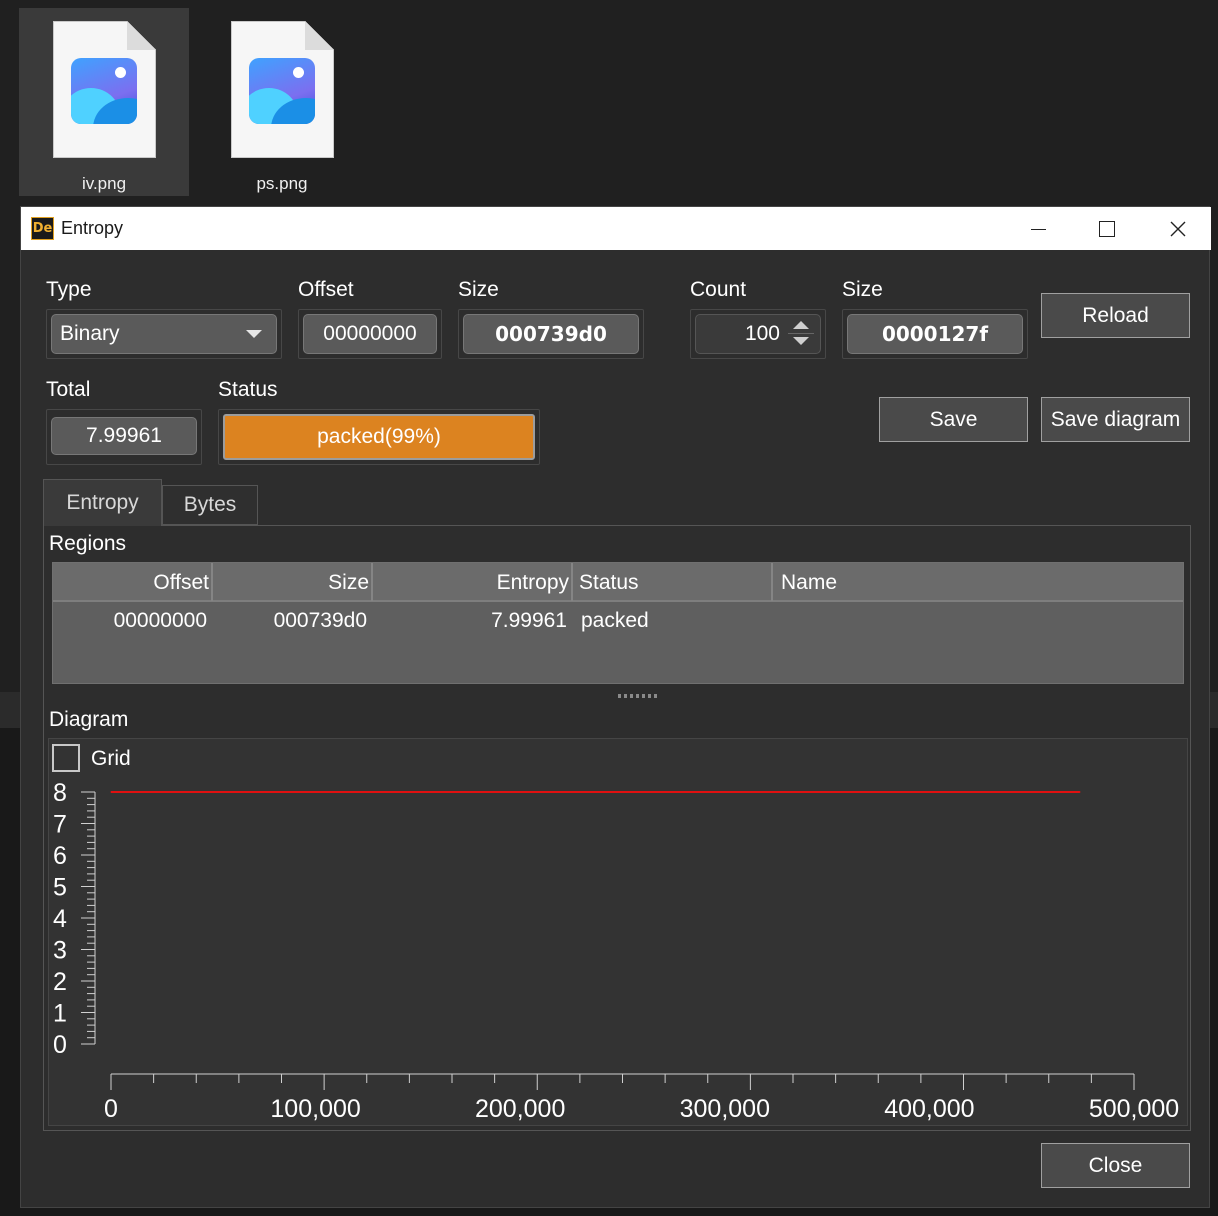 The width and height of the screenshot is (1218, 1216). I want to click on count-label: Count, so click(718, 289).